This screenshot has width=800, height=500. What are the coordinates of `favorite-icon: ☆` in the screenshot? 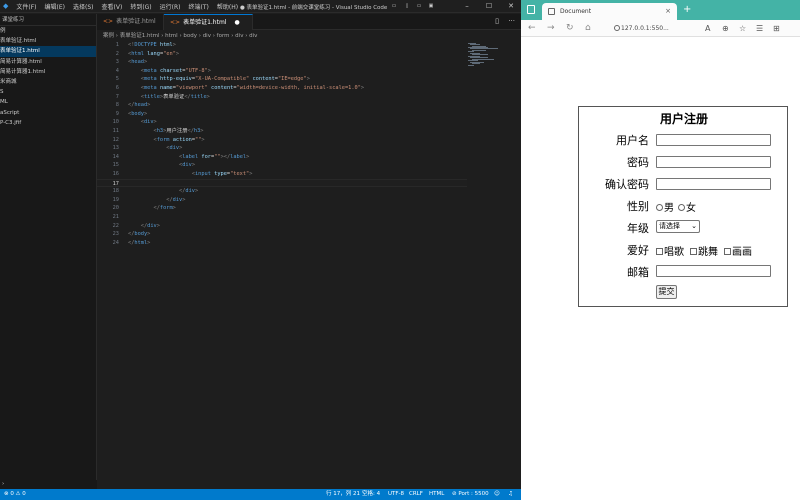 It's located at (742, 28).